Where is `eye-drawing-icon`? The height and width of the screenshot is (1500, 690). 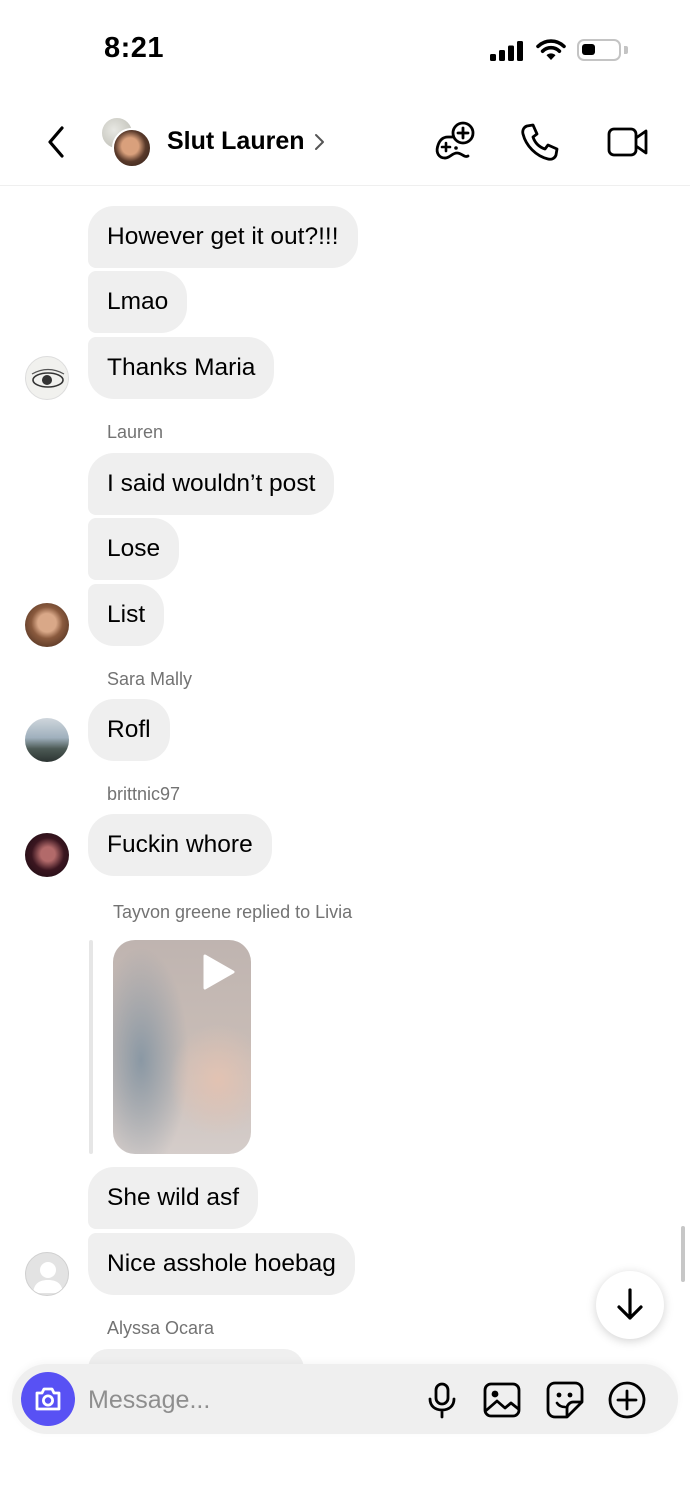
eye-drawing-icon is located at coordinates (48, 378).